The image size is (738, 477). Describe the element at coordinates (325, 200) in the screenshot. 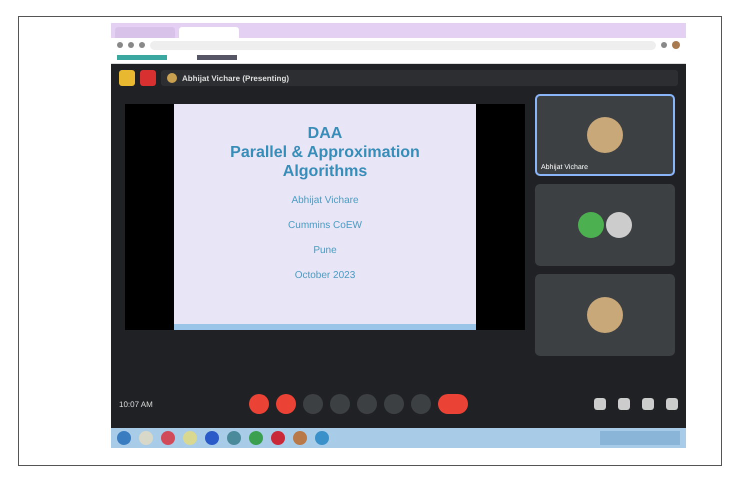

I see `slide-text: Abhijat Vichare` at that location.